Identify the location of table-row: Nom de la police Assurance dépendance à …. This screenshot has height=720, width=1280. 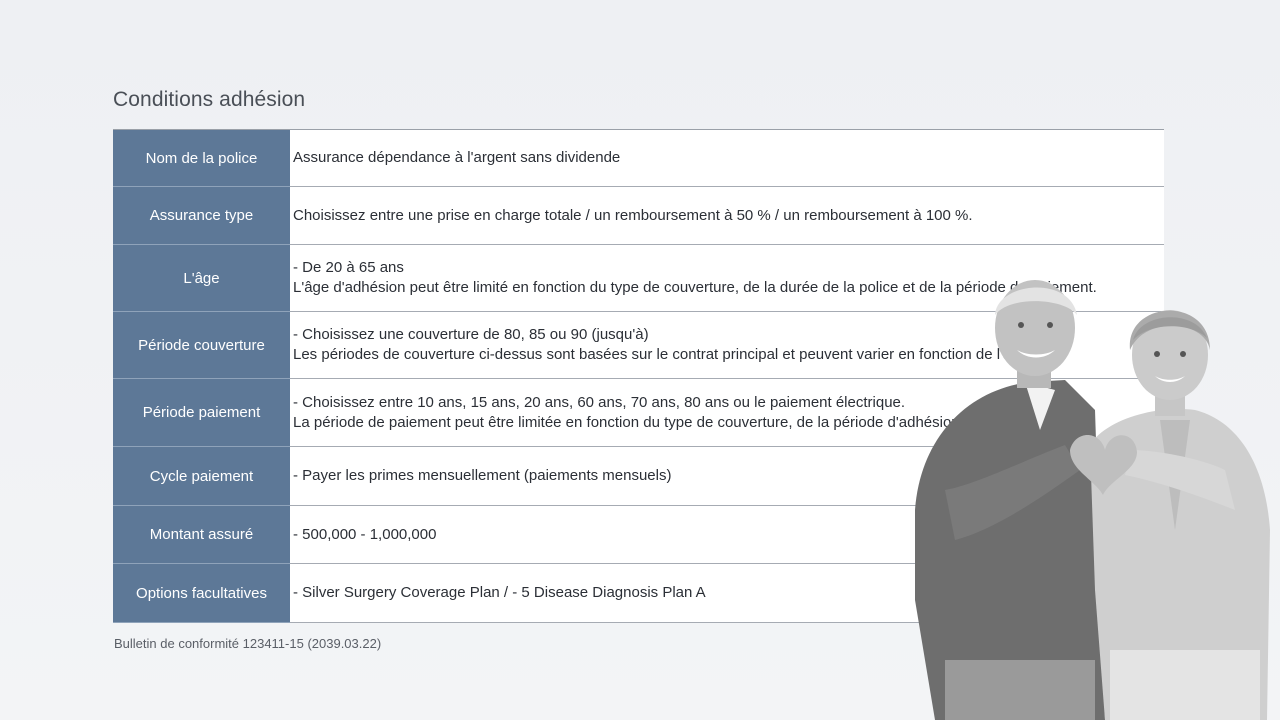
(638, 158).